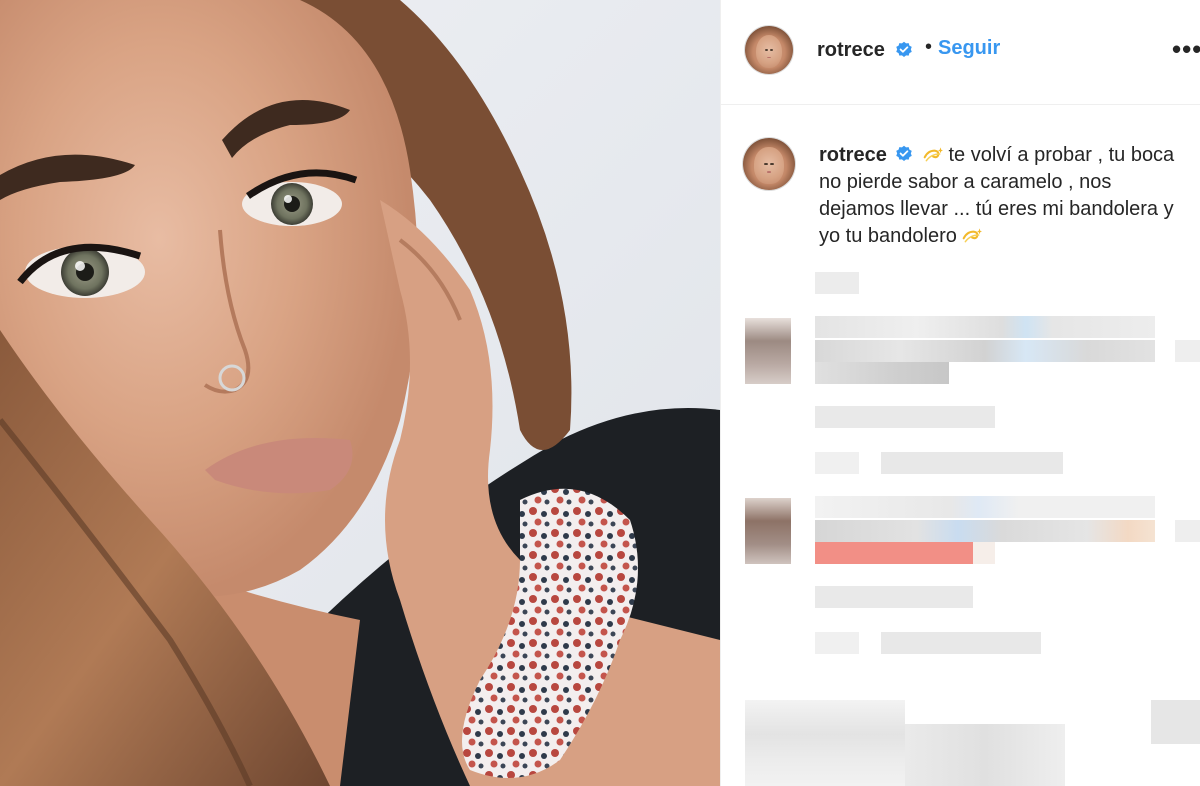 This screenshot has width=1200, height=786. What do you see at coordinates (769, 164) in the screenshot?
I see `caption-author-avatar` at bounding box center [769, 164].